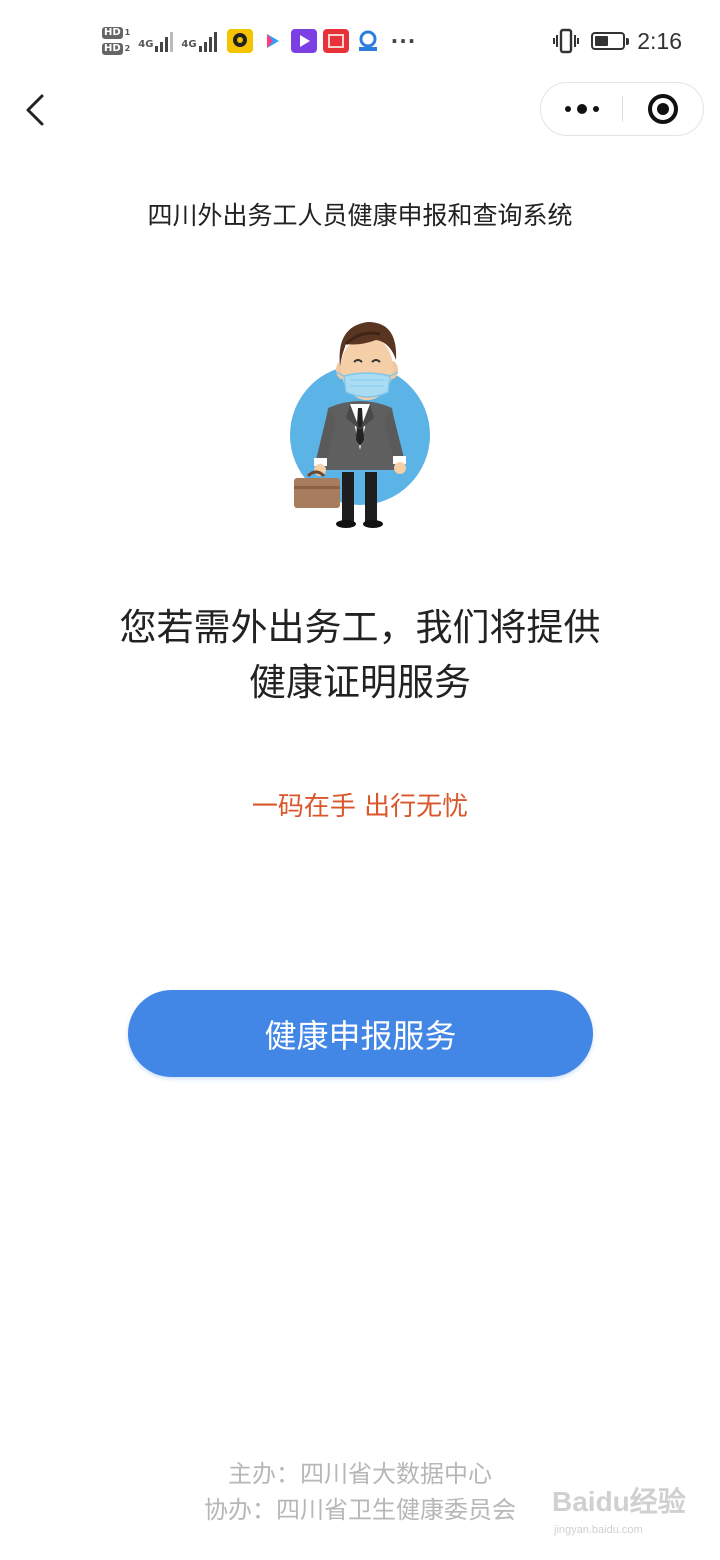 The width and height of the screenshot is (720, 1560). What do you see at coordinates (146, 44) in the screenshot?
I see `network-1-label: 4G` at bounding box center [146, 44].